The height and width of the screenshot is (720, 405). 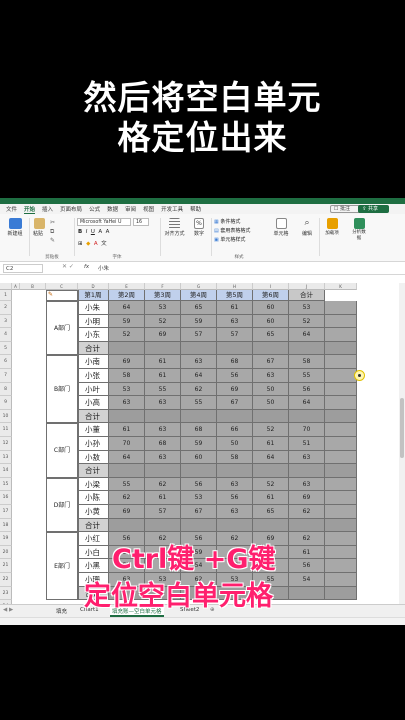 I want to click on menu-formulas: 公式, so click(x=94, y=209).